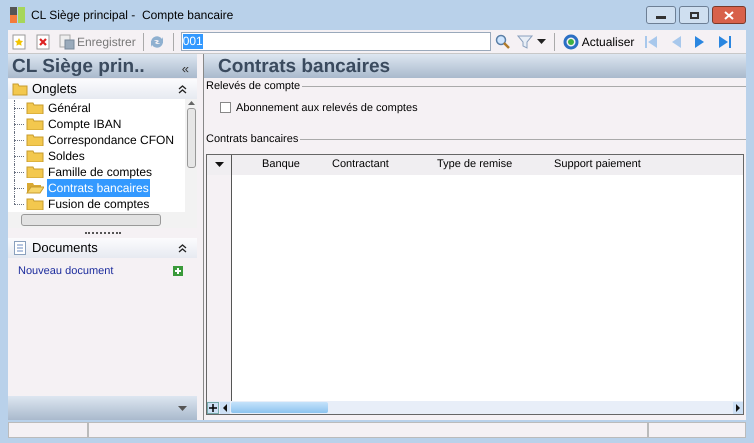  Describe the element at coordinates (67, 42) in the screenshot. I see `save-icon` at that location.